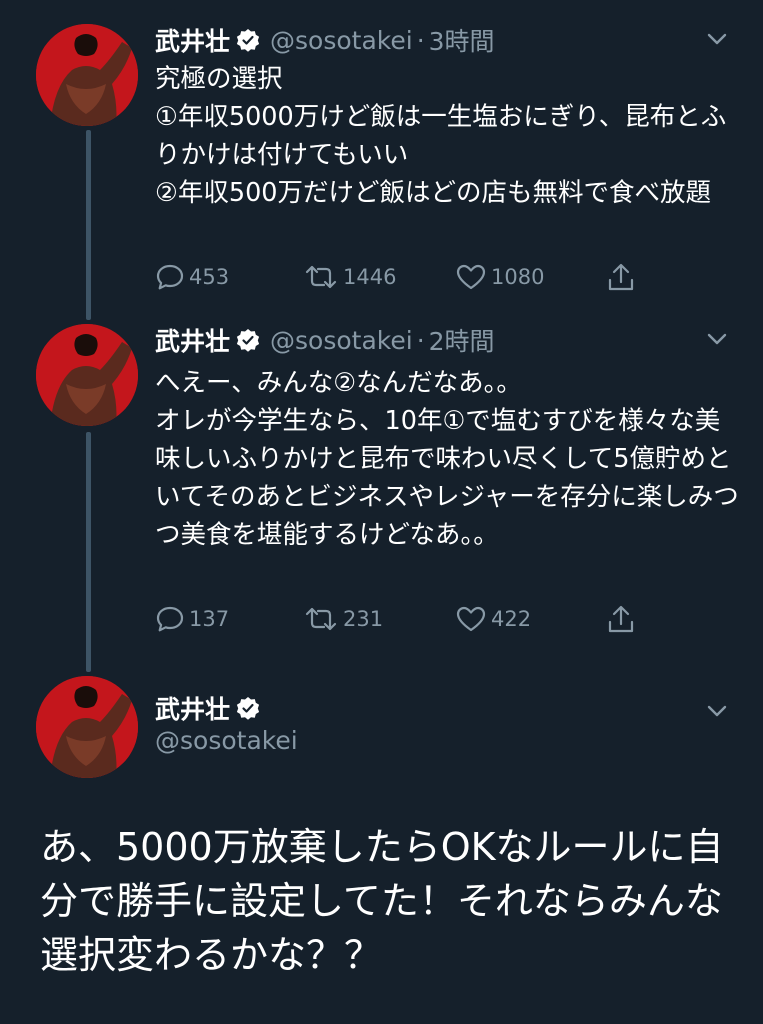 Image resolution: width=763 pixels, height=1024 pixels. I want to click on tweet-header: 武井壮, so click(212, 708).